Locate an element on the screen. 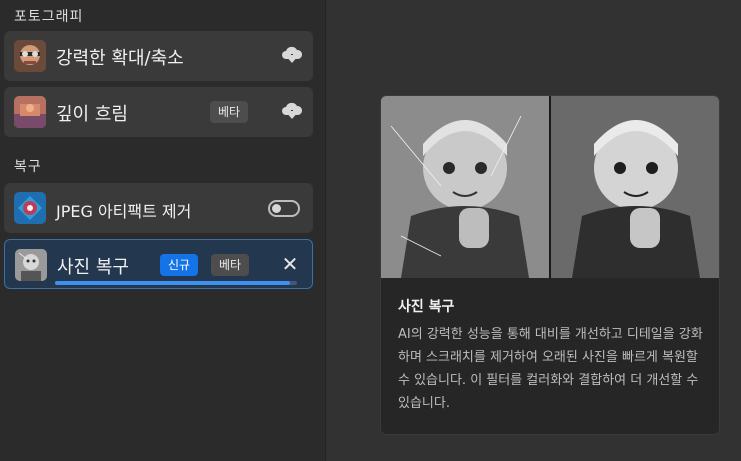 The image size is (741, 461). filter-depth-blur: 깊이 흐림 베타 is located at coordinates (158, 112).